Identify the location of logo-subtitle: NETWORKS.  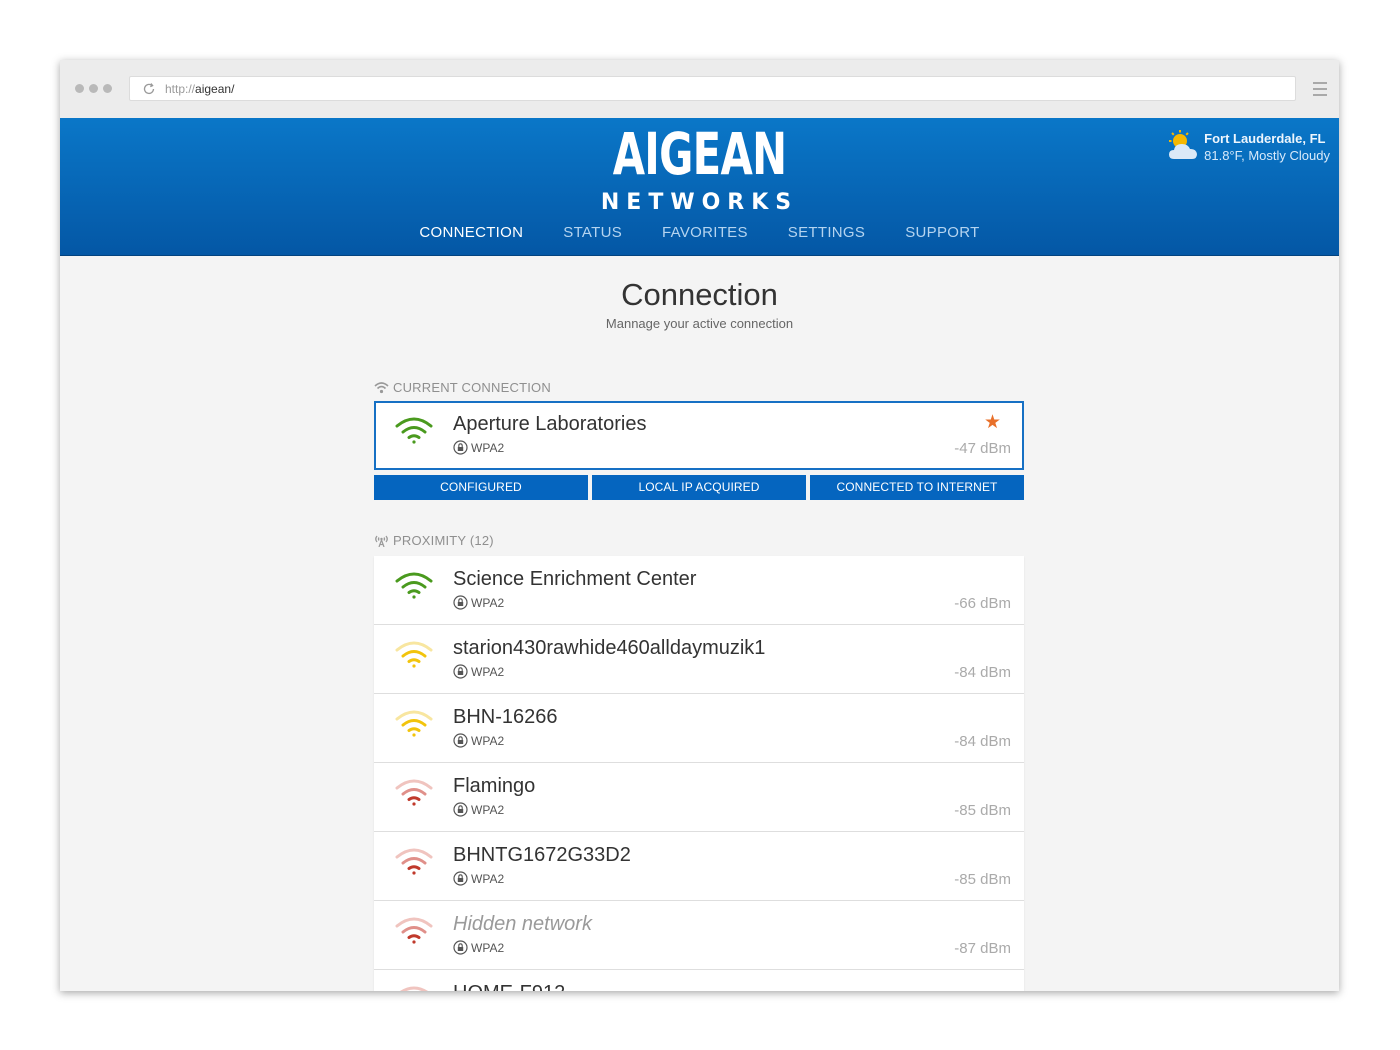
(699, 202).